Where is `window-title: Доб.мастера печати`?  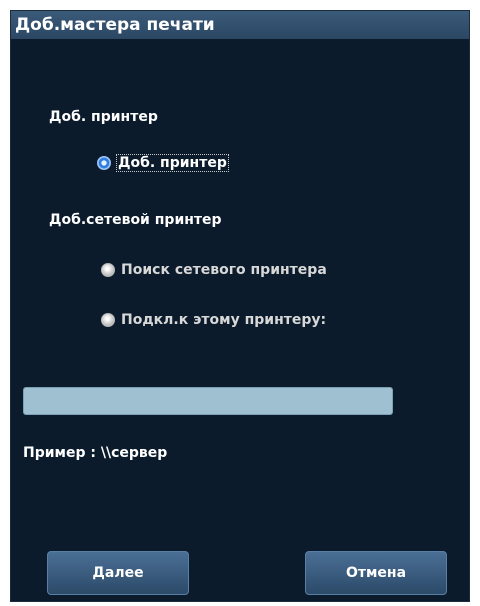
window-title: Доб.мастера печати is located at coordinates (240, 25).